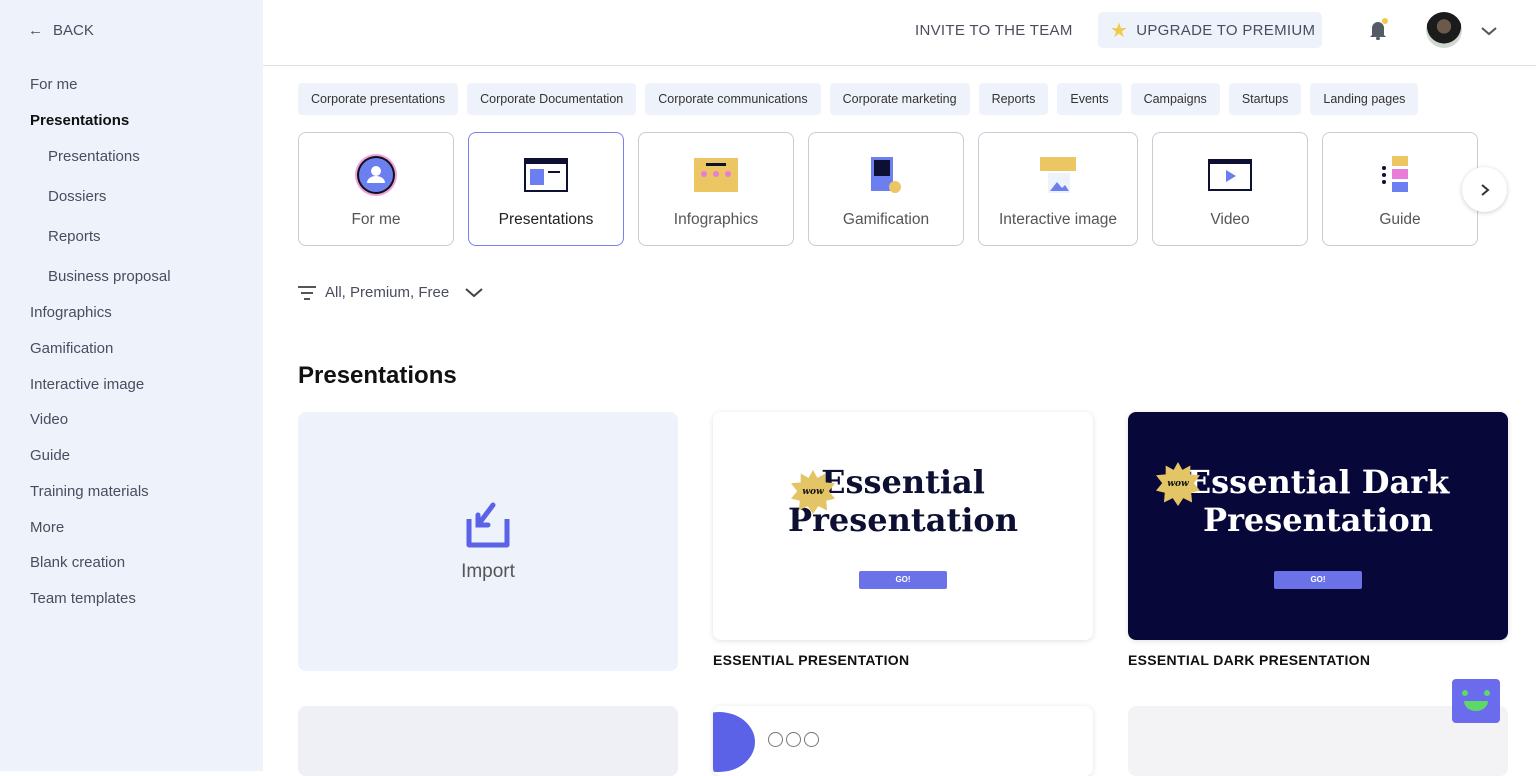 This screenshot has height=776, width=1536. Describe the element at coordinates (1364, 99) in the screenshot. I see `chip: Landing pages` at that location.